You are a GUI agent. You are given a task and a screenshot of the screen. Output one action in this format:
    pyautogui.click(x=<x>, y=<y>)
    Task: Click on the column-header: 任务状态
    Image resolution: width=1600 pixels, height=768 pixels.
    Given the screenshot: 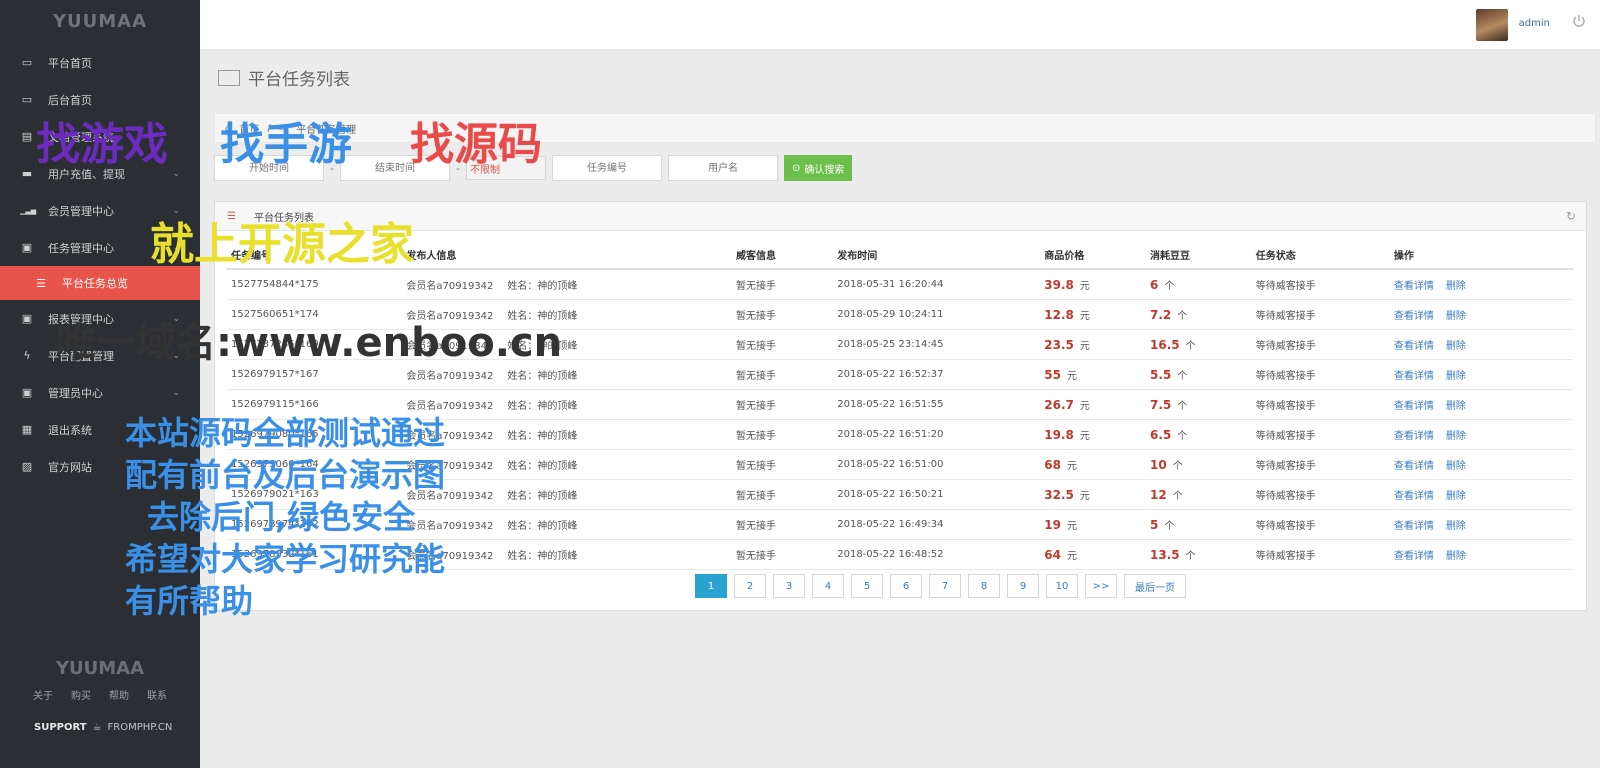 What is the action you would take?
    pyautogui.click(x=1320, y=255)
    